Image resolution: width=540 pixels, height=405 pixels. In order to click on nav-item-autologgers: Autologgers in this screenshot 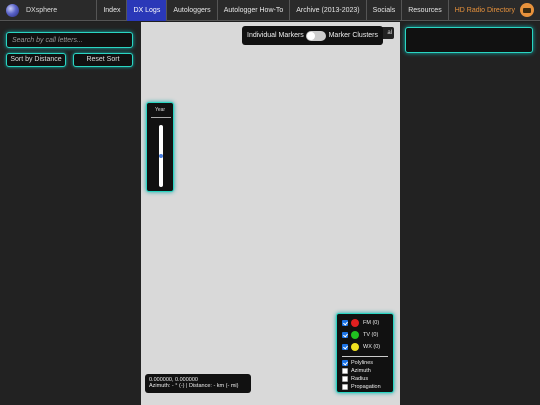, I will do `click(191, 10)`.